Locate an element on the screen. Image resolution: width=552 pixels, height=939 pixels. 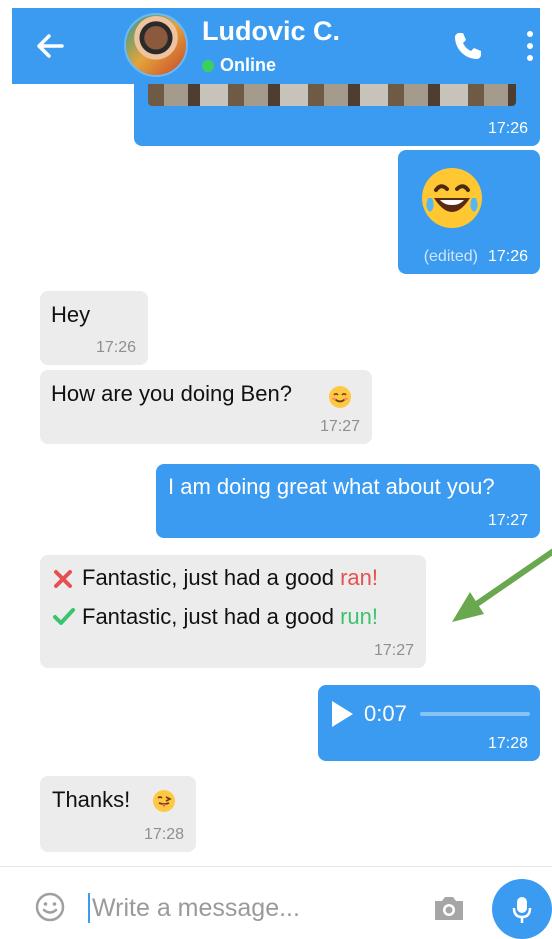
online-status: Online is located at coordinates (239, 65).